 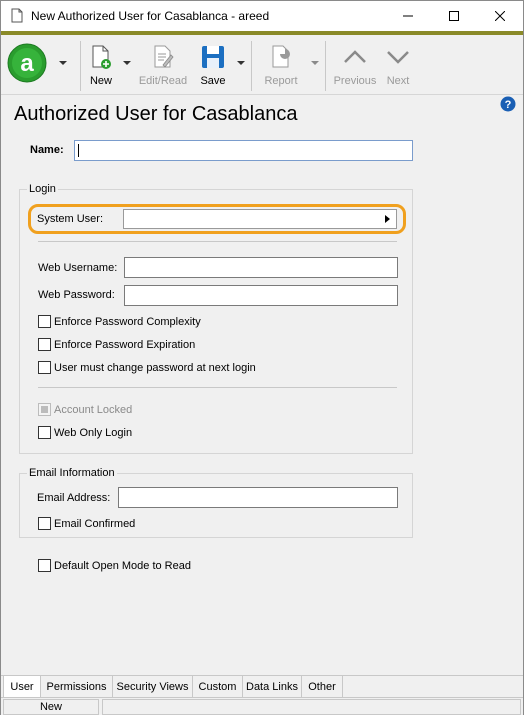 What do you see at coordinates (213, 81) in the screenshot?
I see `save-label: Save` at bounding box center [213, 81].